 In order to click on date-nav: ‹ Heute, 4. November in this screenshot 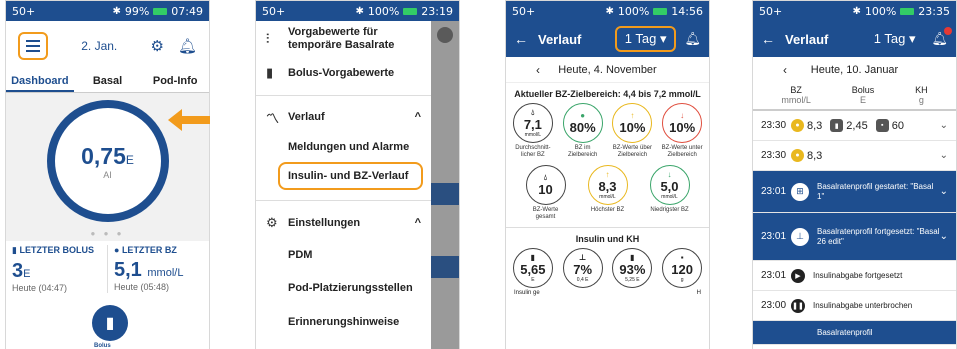, I will do `click(607, 70)`.